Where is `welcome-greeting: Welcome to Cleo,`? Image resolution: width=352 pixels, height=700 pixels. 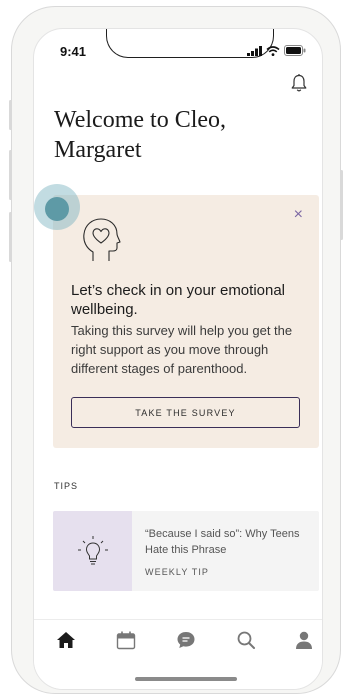
welcome-greeting: Welcome to Cleo, is located at coordinates (140, 120).